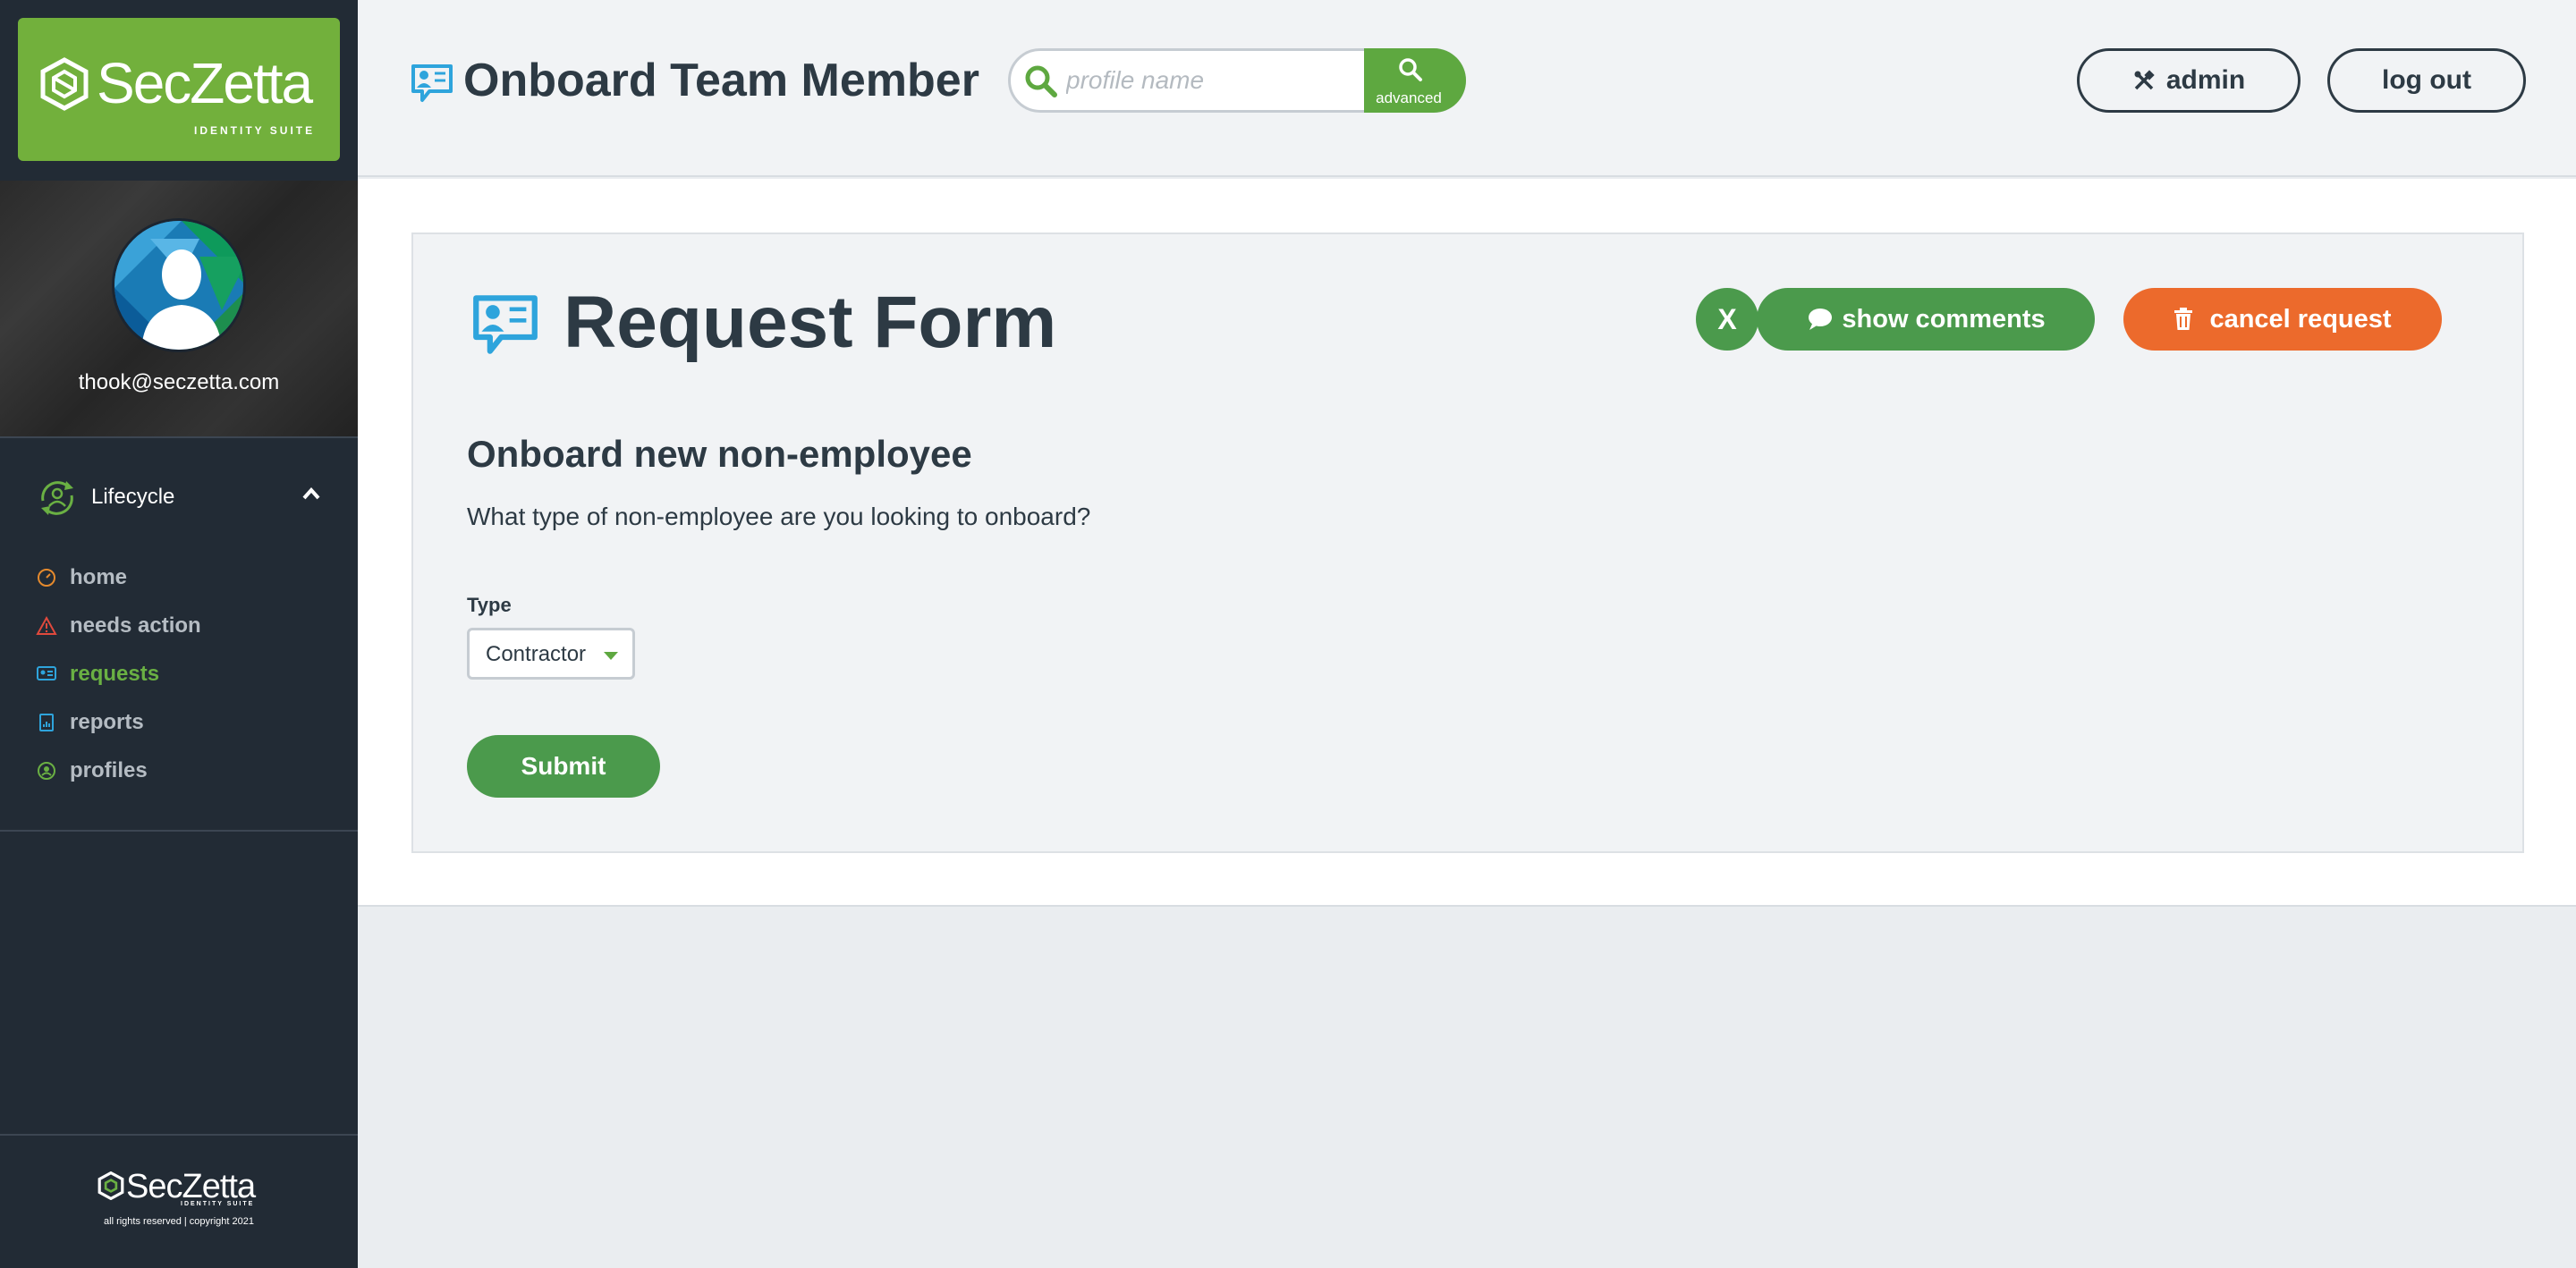 This screenshot has height=1268, width=2576. Describe the element at coordinates (810, 322) in the screenshot. I see `form-title: Request Form` at that location.